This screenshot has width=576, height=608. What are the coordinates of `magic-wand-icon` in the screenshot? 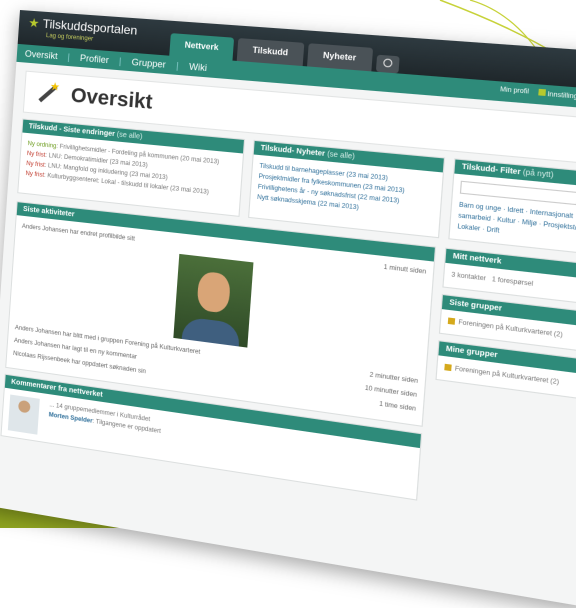 It's located at (46, 94).